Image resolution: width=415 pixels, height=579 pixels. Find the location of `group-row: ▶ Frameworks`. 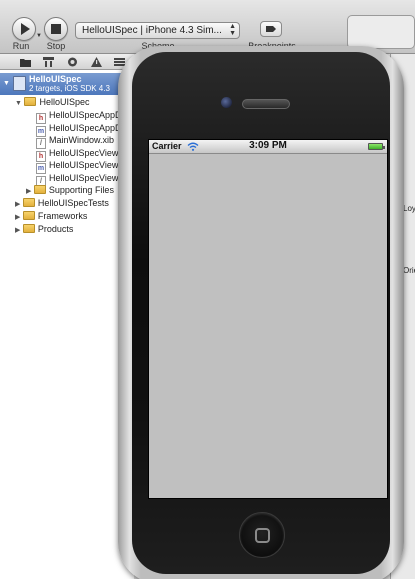

group-row: ▶ Frameworks is located at coordinates (51, 216).